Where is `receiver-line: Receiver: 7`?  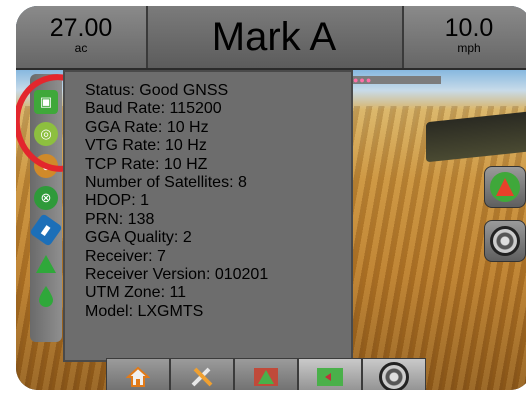
receiver-line: Receiver: 7 is located at coordinates (125, 256).